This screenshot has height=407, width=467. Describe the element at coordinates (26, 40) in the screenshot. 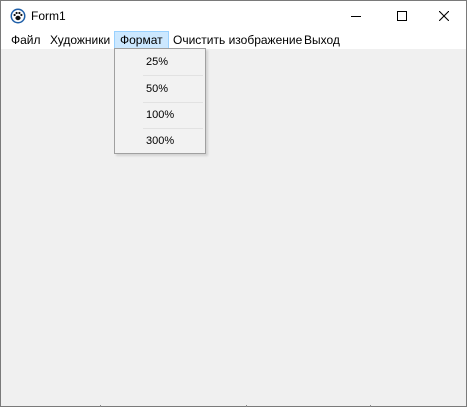

I see `menu-file: Файл` at that location.